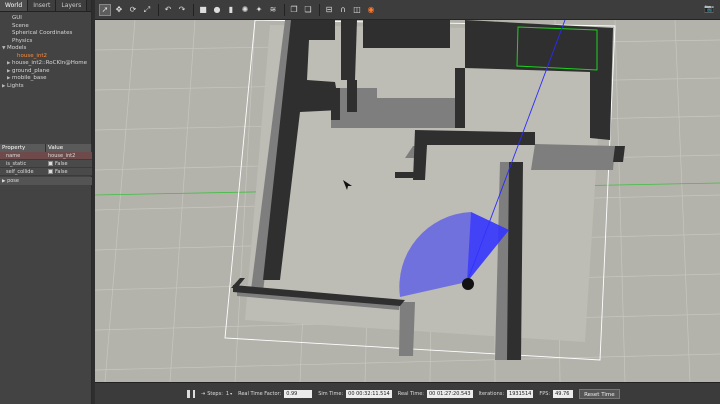  I want to click on toolbar: ➚ ✥ ⟳ ⤢ ↶ ↷ ■ ● ▮ ✺ ✦ ≋ ❐ ❏ ⊟ ∩ ◫ ◉ 📷, so click(407, 10).